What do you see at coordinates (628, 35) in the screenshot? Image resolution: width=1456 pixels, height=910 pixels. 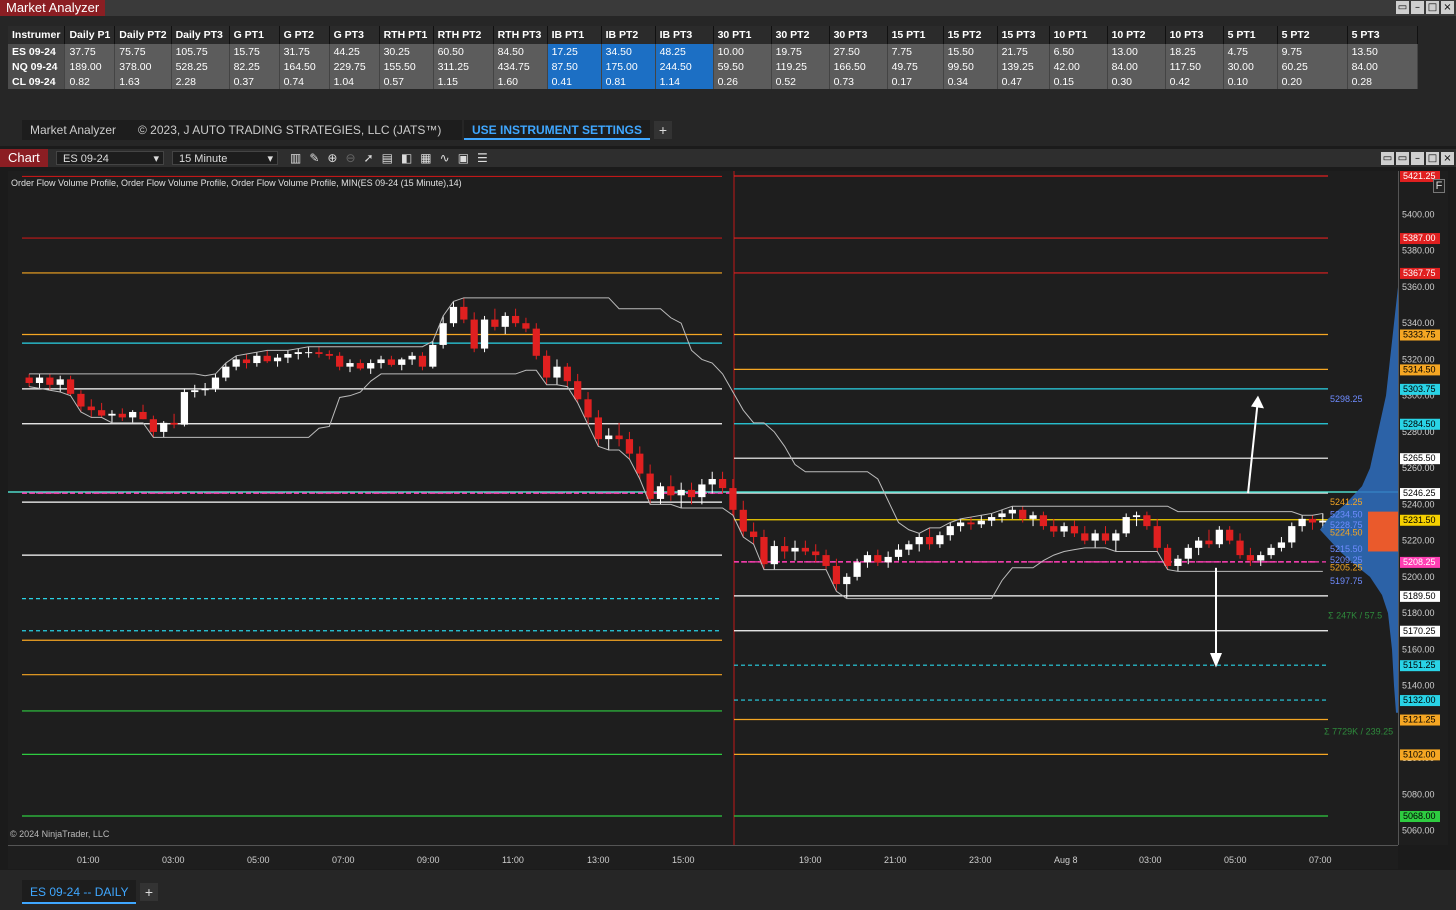 I see `column-header: IB PT2` at bounding box center [628, 35].